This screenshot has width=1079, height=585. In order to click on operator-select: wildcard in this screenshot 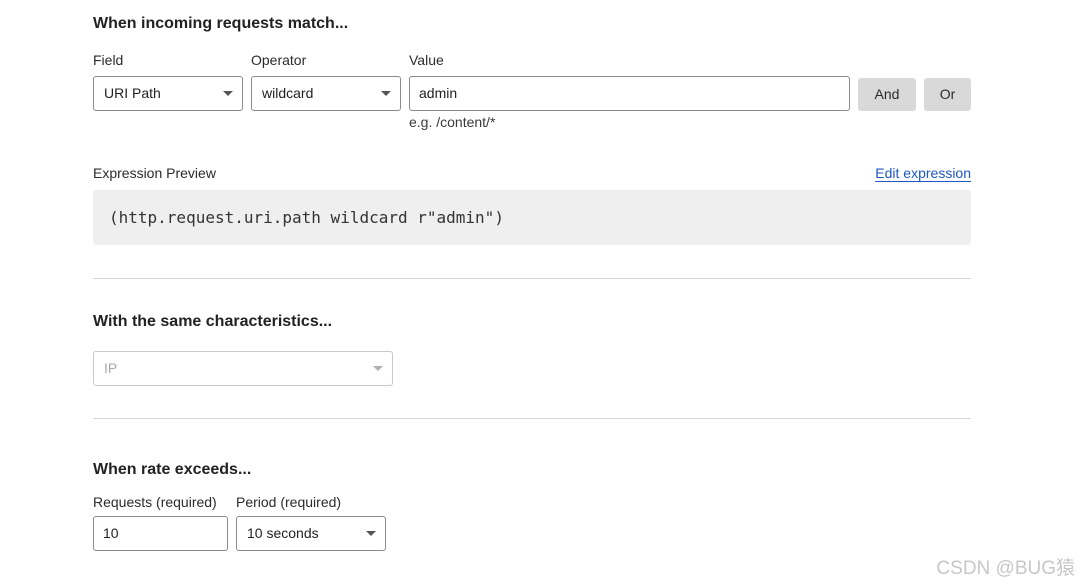, I will do `click(326, 93)`.